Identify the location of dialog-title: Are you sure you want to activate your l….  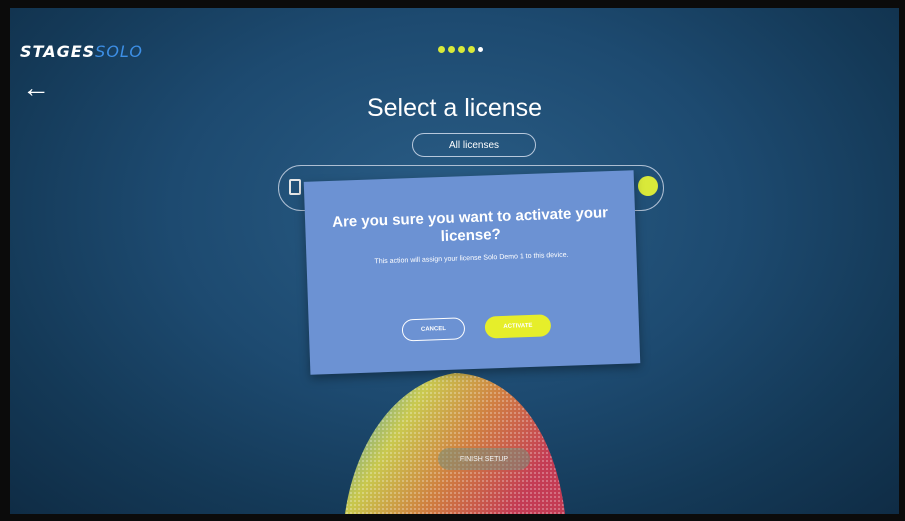
(470, 225).